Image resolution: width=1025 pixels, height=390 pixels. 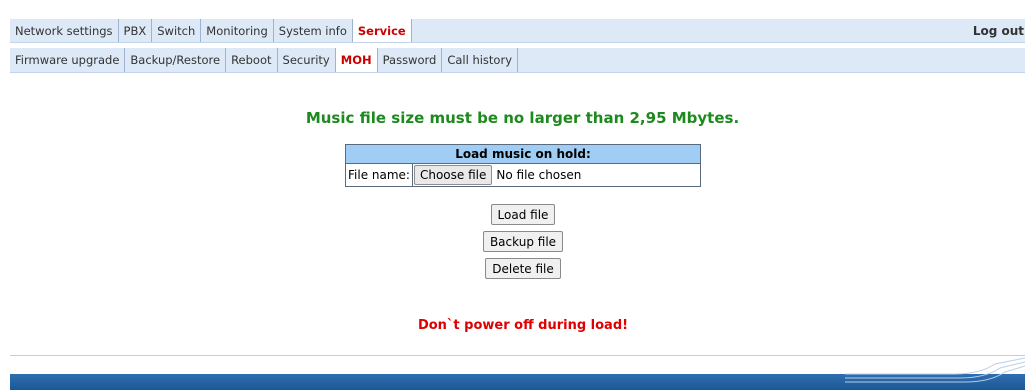 What do you see at coordinates (356, 60) in the screenshot?
I see `tab-moh: MOH` at bounding box center [356, 60].